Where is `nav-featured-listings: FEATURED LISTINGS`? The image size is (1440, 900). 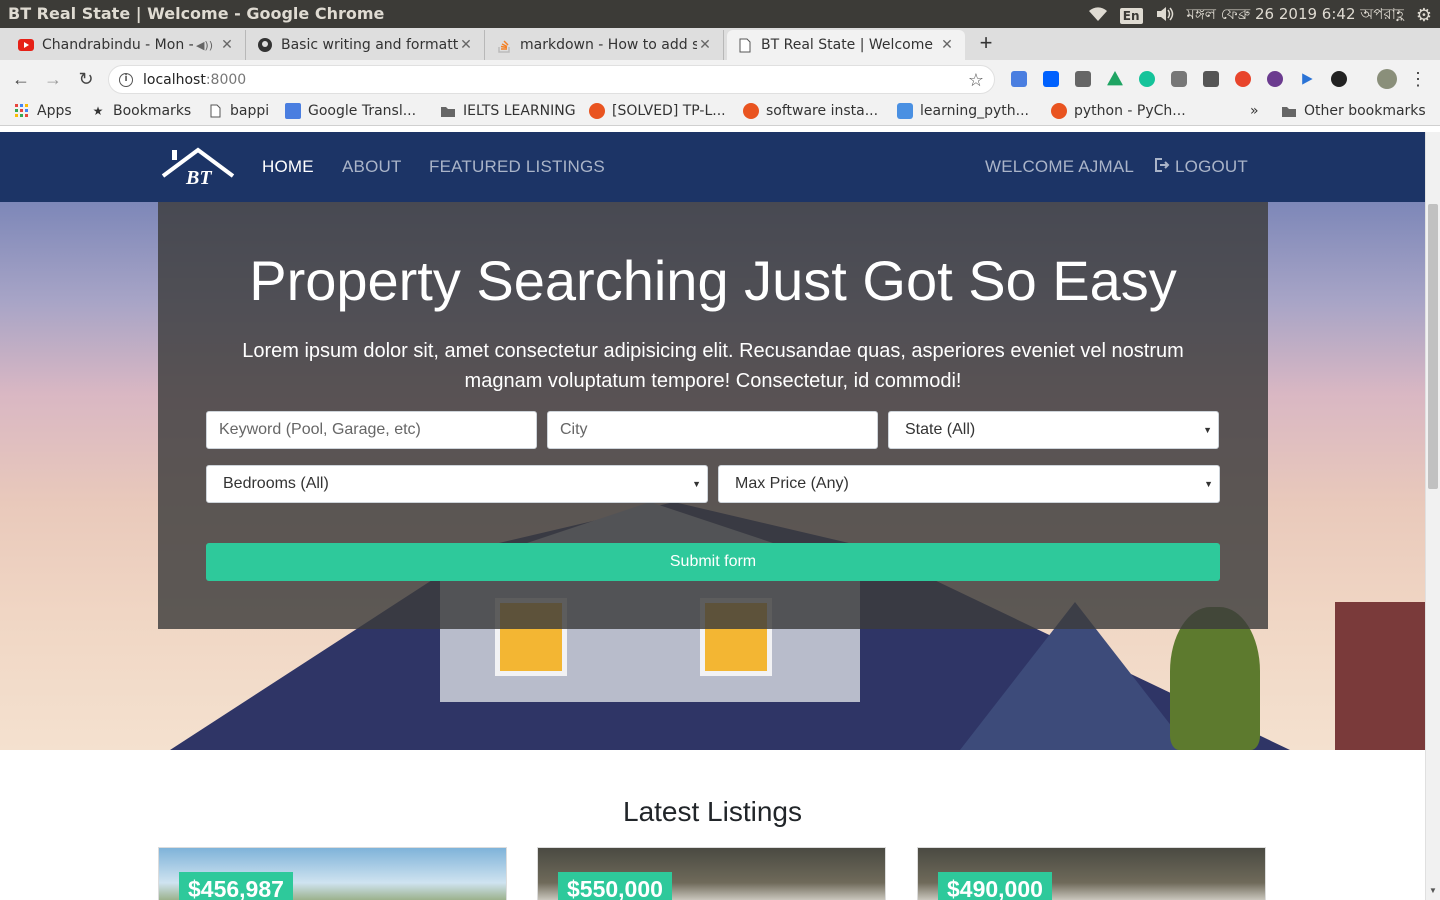 nav-featured-listings: FEATURED LISTINGS is located at coordinates (517, 167).